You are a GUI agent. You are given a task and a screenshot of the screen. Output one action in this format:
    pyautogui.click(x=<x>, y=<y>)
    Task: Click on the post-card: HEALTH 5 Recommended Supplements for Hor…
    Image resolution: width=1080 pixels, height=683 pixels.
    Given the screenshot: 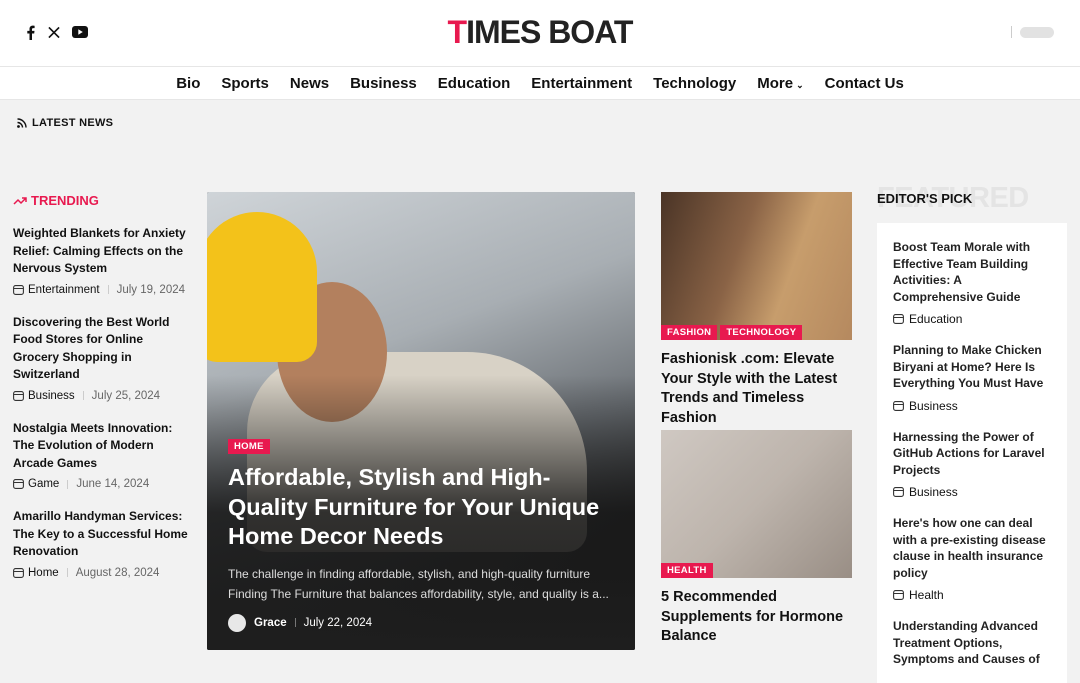 What is the action you would take?
    pyautogui.click(x=756, y=538)
    